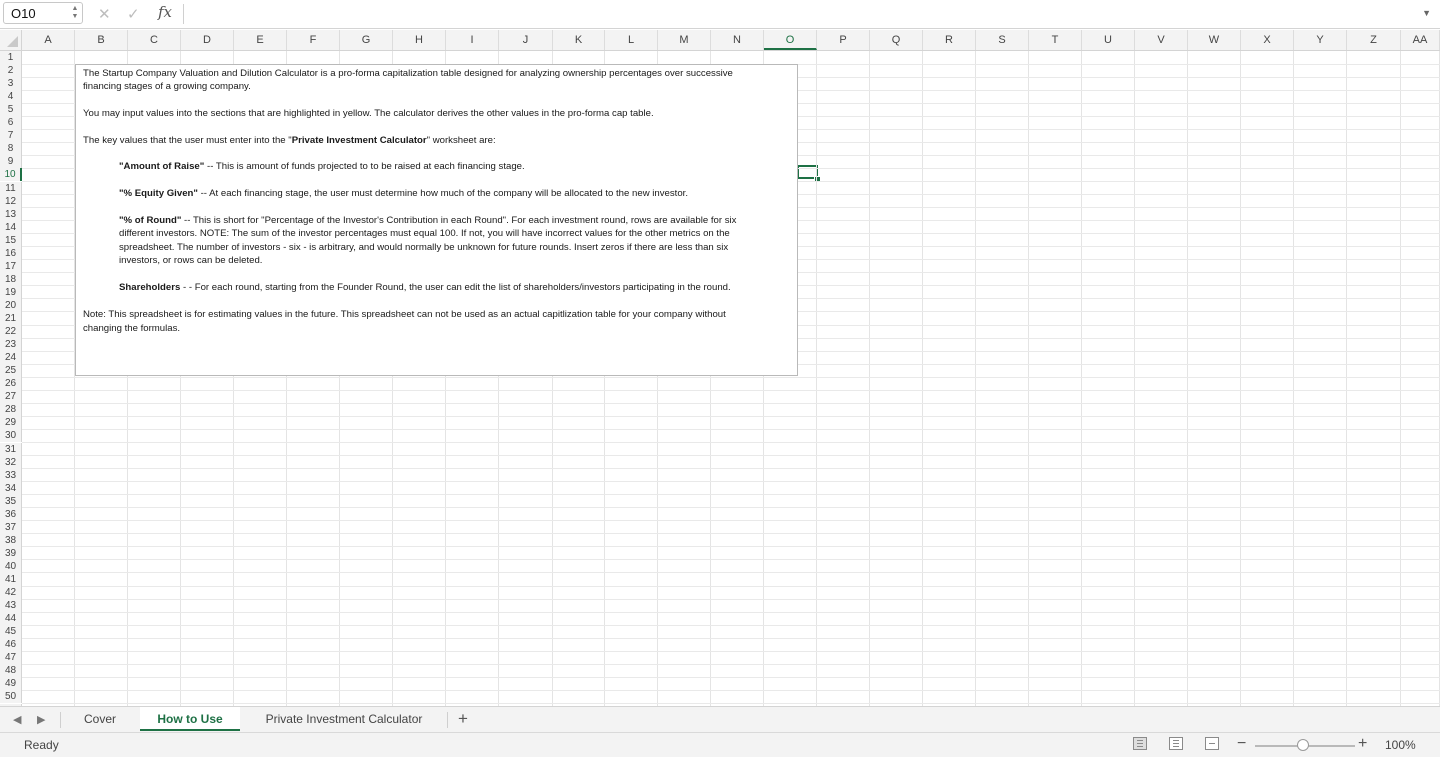 The width and height of the screenshot is (1440, 757). I want to click on column-header: J, so click(526, 40).